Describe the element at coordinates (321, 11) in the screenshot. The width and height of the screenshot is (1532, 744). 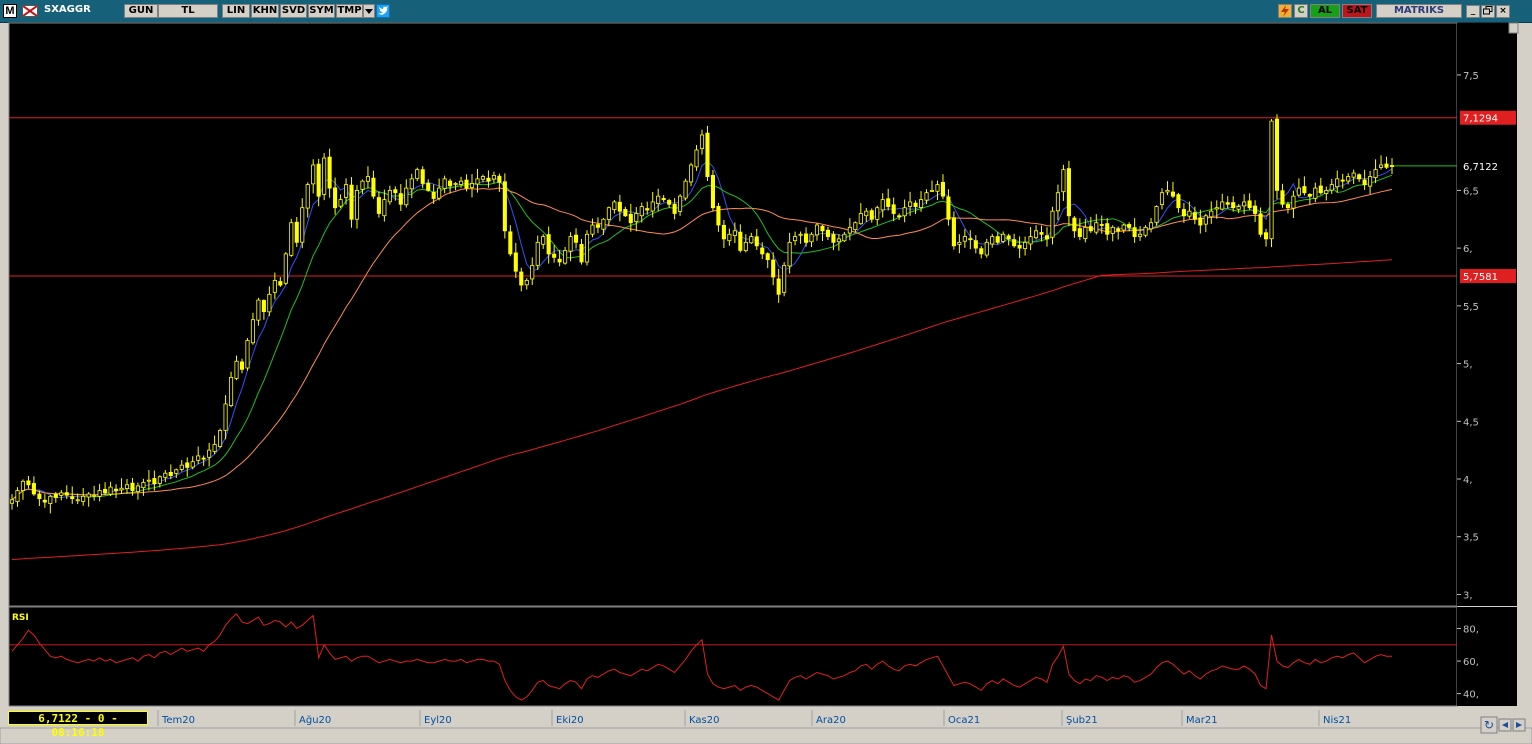
I see `sym-button: SYM` at that location.